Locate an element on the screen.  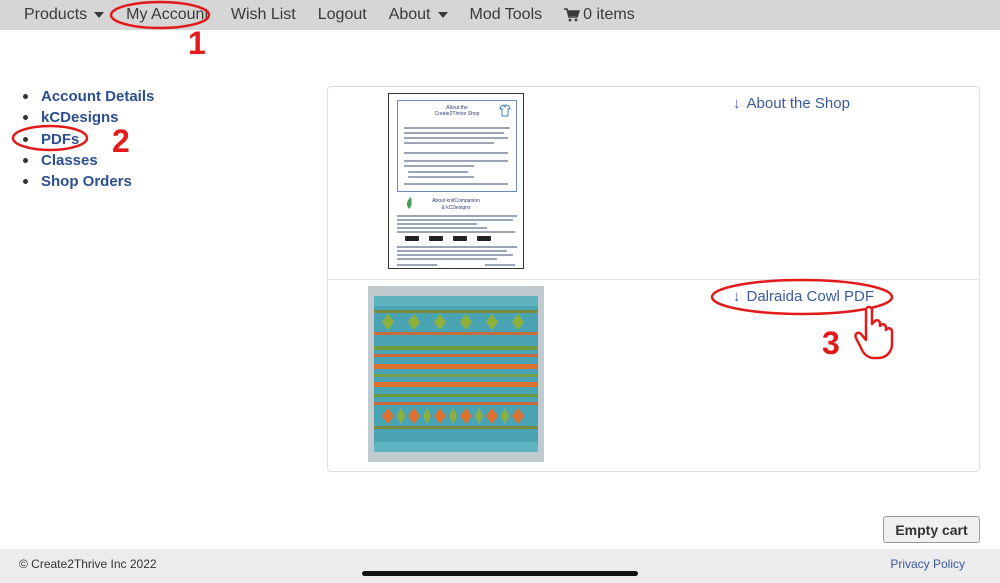
privacy-policy-link: Privacy Policy is located at coordinates (927, 564).